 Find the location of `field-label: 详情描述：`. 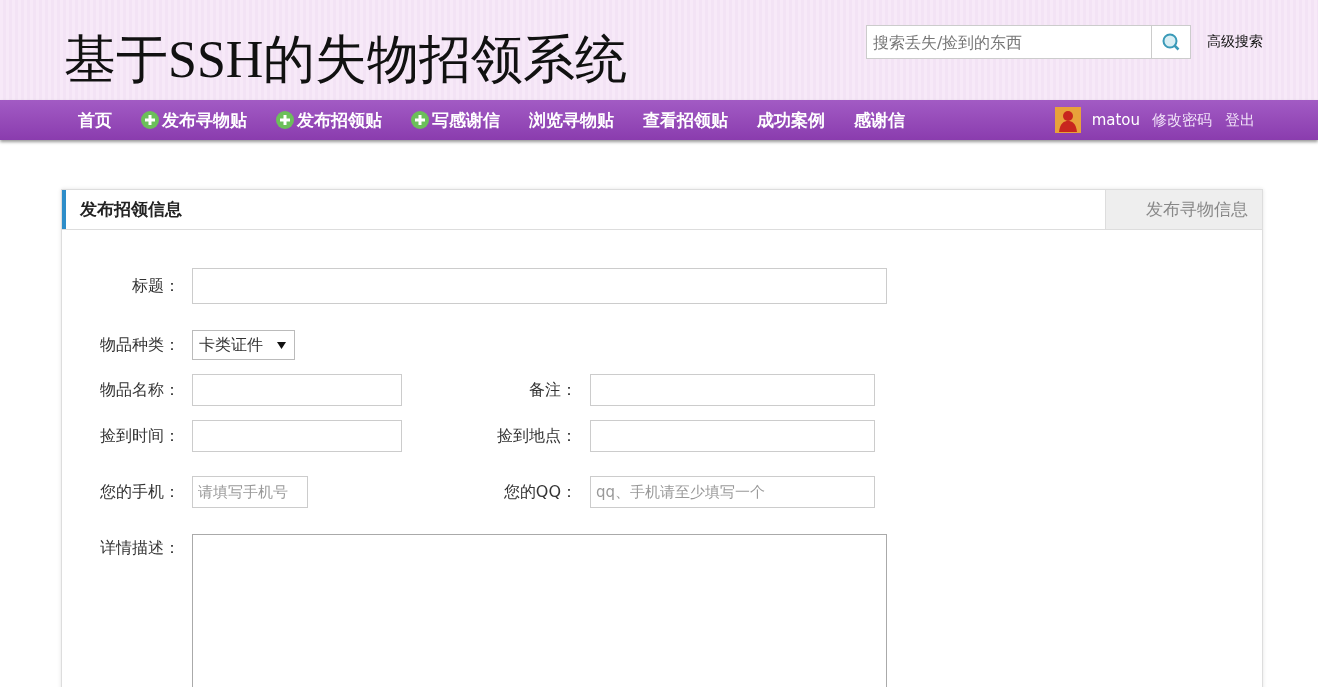

field-label: 详情描述： is located at coordinates (139, 548).